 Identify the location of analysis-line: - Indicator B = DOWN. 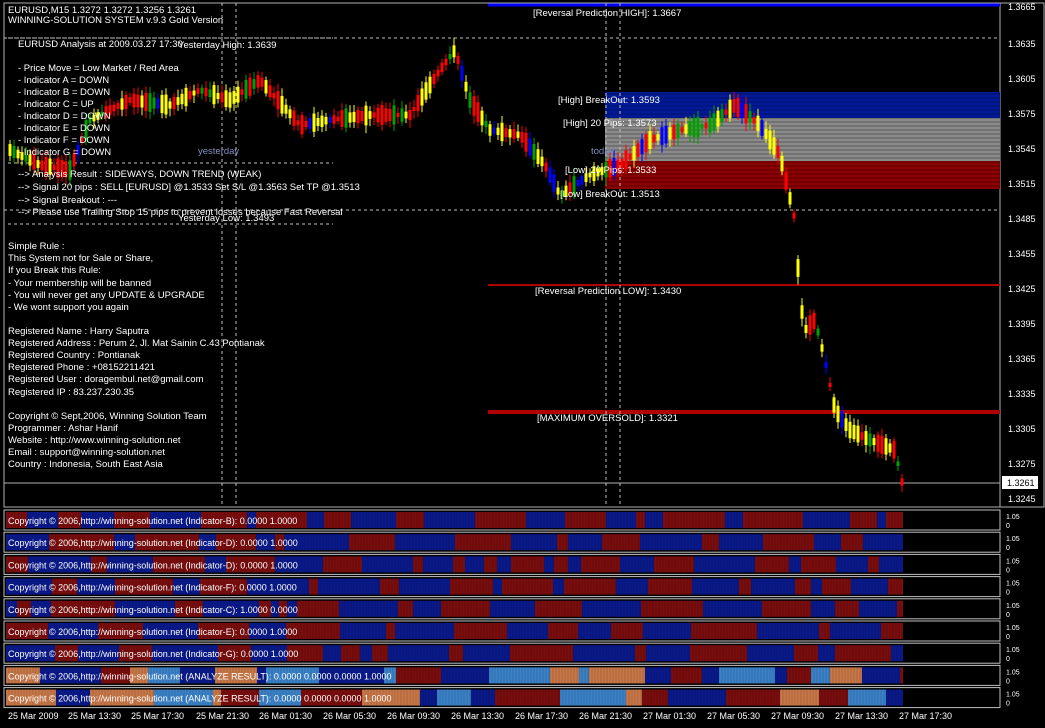
(64, 92).